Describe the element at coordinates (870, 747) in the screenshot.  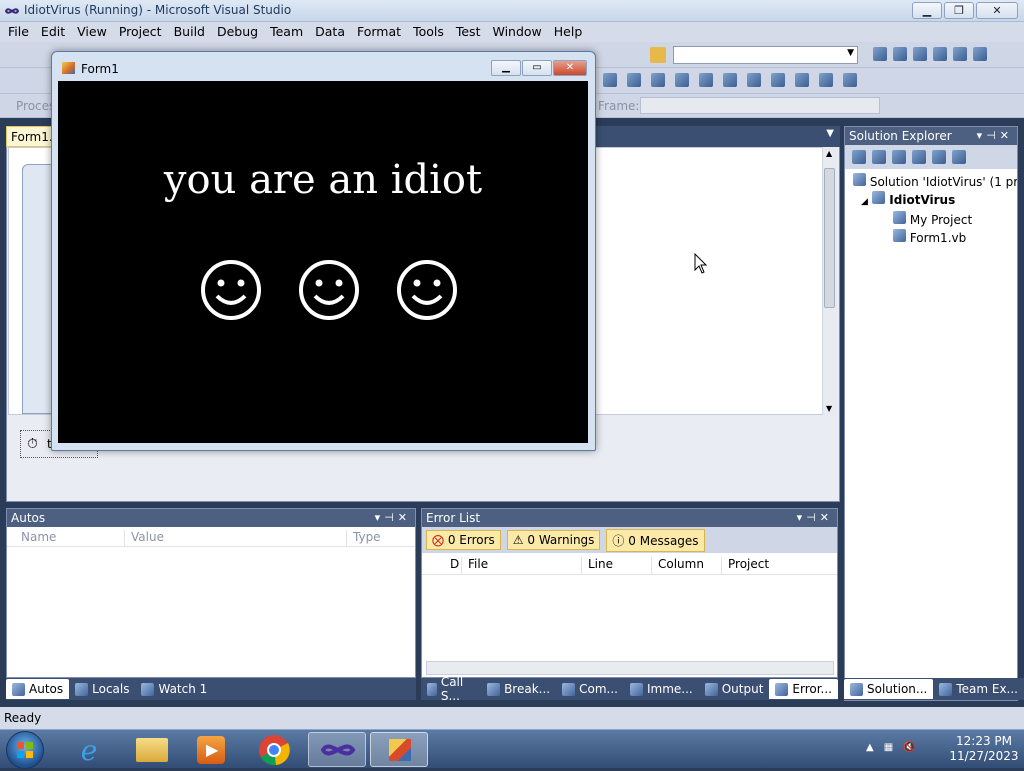
I see `tray-chevron-icon: ▲` at that location.